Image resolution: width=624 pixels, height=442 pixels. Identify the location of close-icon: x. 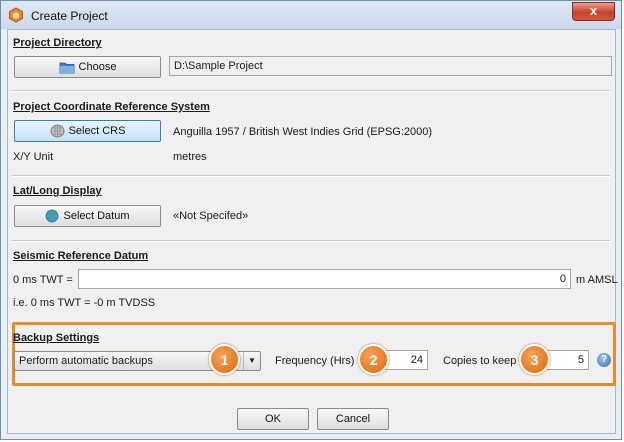
(593, 10).